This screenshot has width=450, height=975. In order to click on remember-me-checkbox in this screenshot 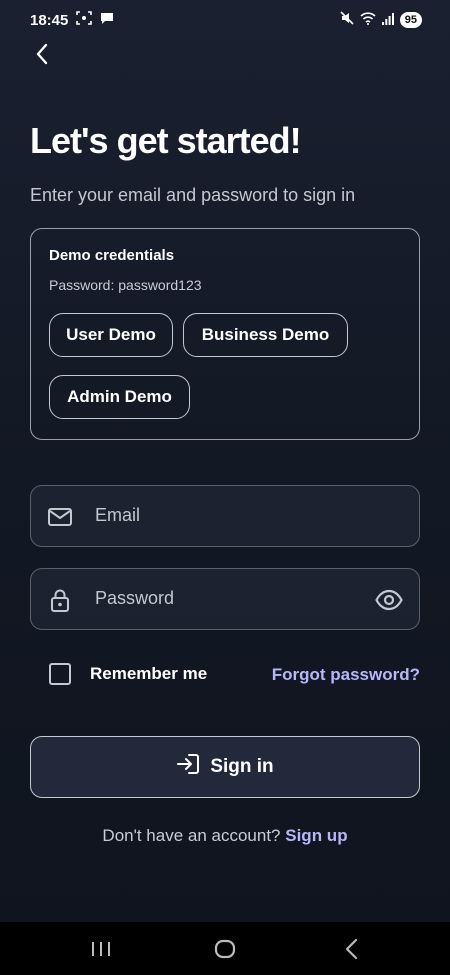, I will do `click(60, 674)`.